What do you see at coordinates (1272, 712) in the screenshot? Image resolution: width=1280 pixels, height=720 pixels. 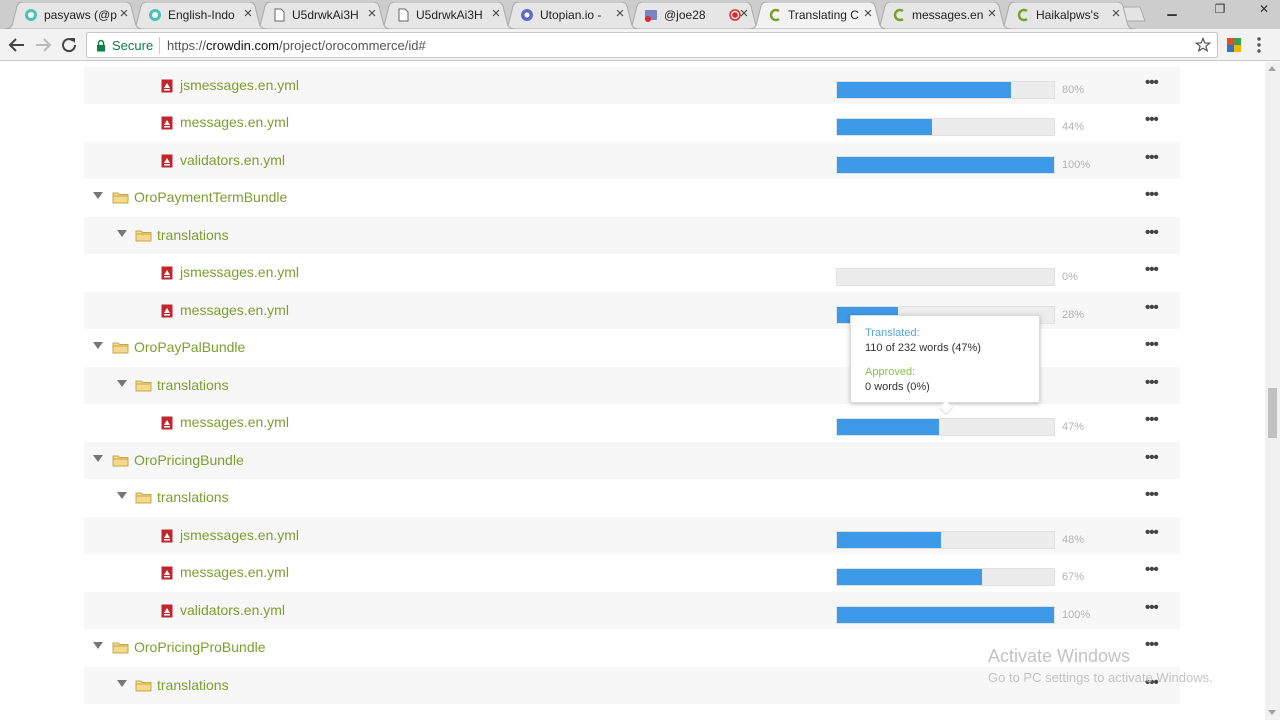 I see `scroll-down-arrow` at bounding box center [1272, 712].